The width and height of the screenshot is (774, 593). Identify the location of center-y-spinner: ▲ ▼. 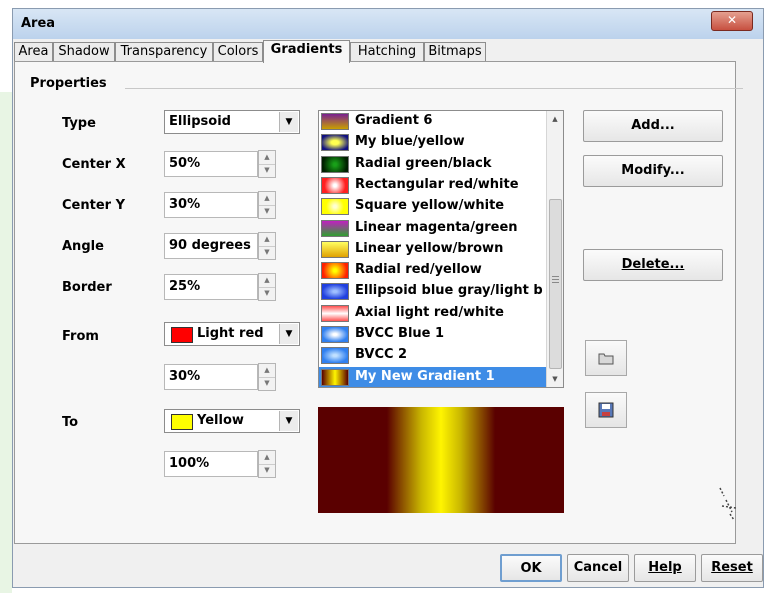
(267, 205).